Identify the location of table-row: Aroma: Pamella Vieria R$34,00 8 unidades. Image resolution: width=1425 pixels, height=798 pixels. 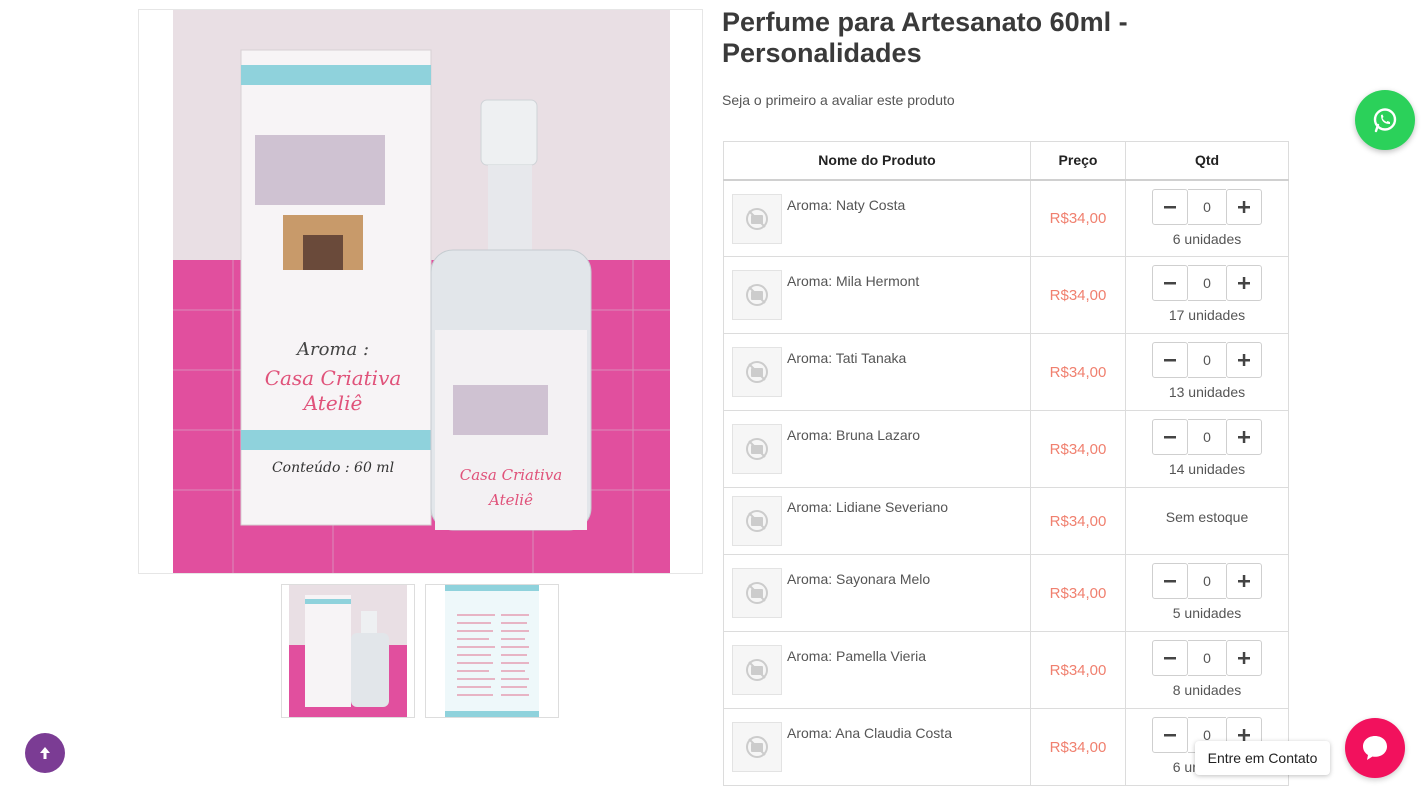
(1006, 670).